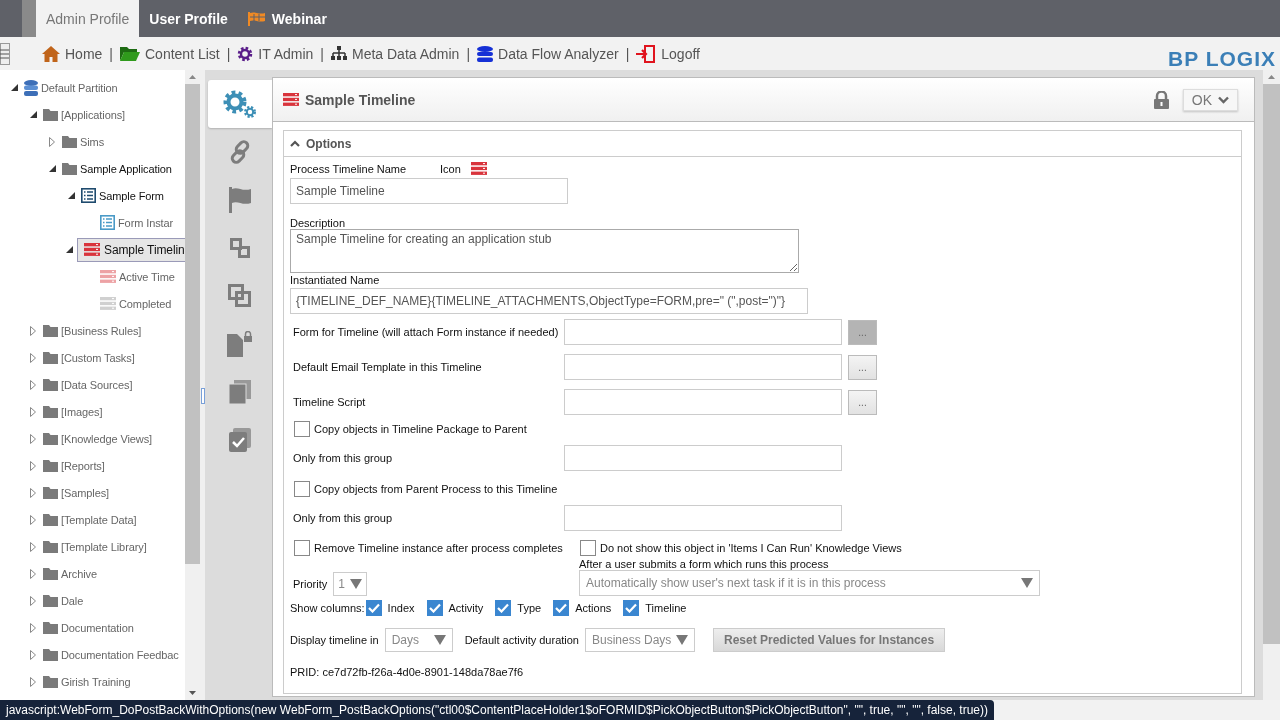 The image size is (1280, 720). Describe the element at coordinates (136, 303) in the screenshot. I see `tree-item: Completed` at that location.